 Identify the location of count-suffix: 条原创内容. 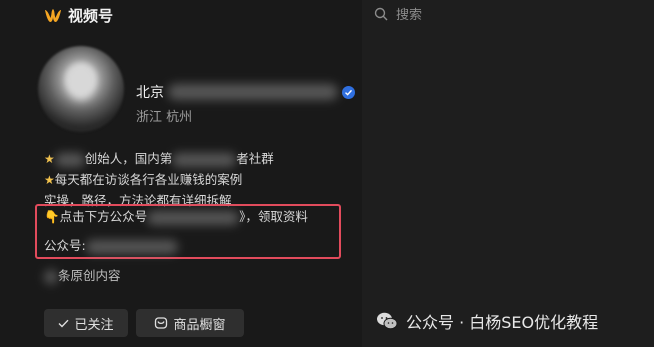
(89, 275).